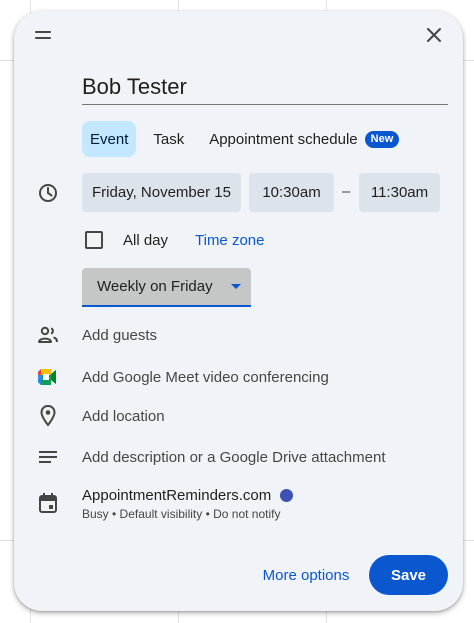 This screenshot has width=474, height=623. I want to click on calendar-color-dot, so click(287, 495).